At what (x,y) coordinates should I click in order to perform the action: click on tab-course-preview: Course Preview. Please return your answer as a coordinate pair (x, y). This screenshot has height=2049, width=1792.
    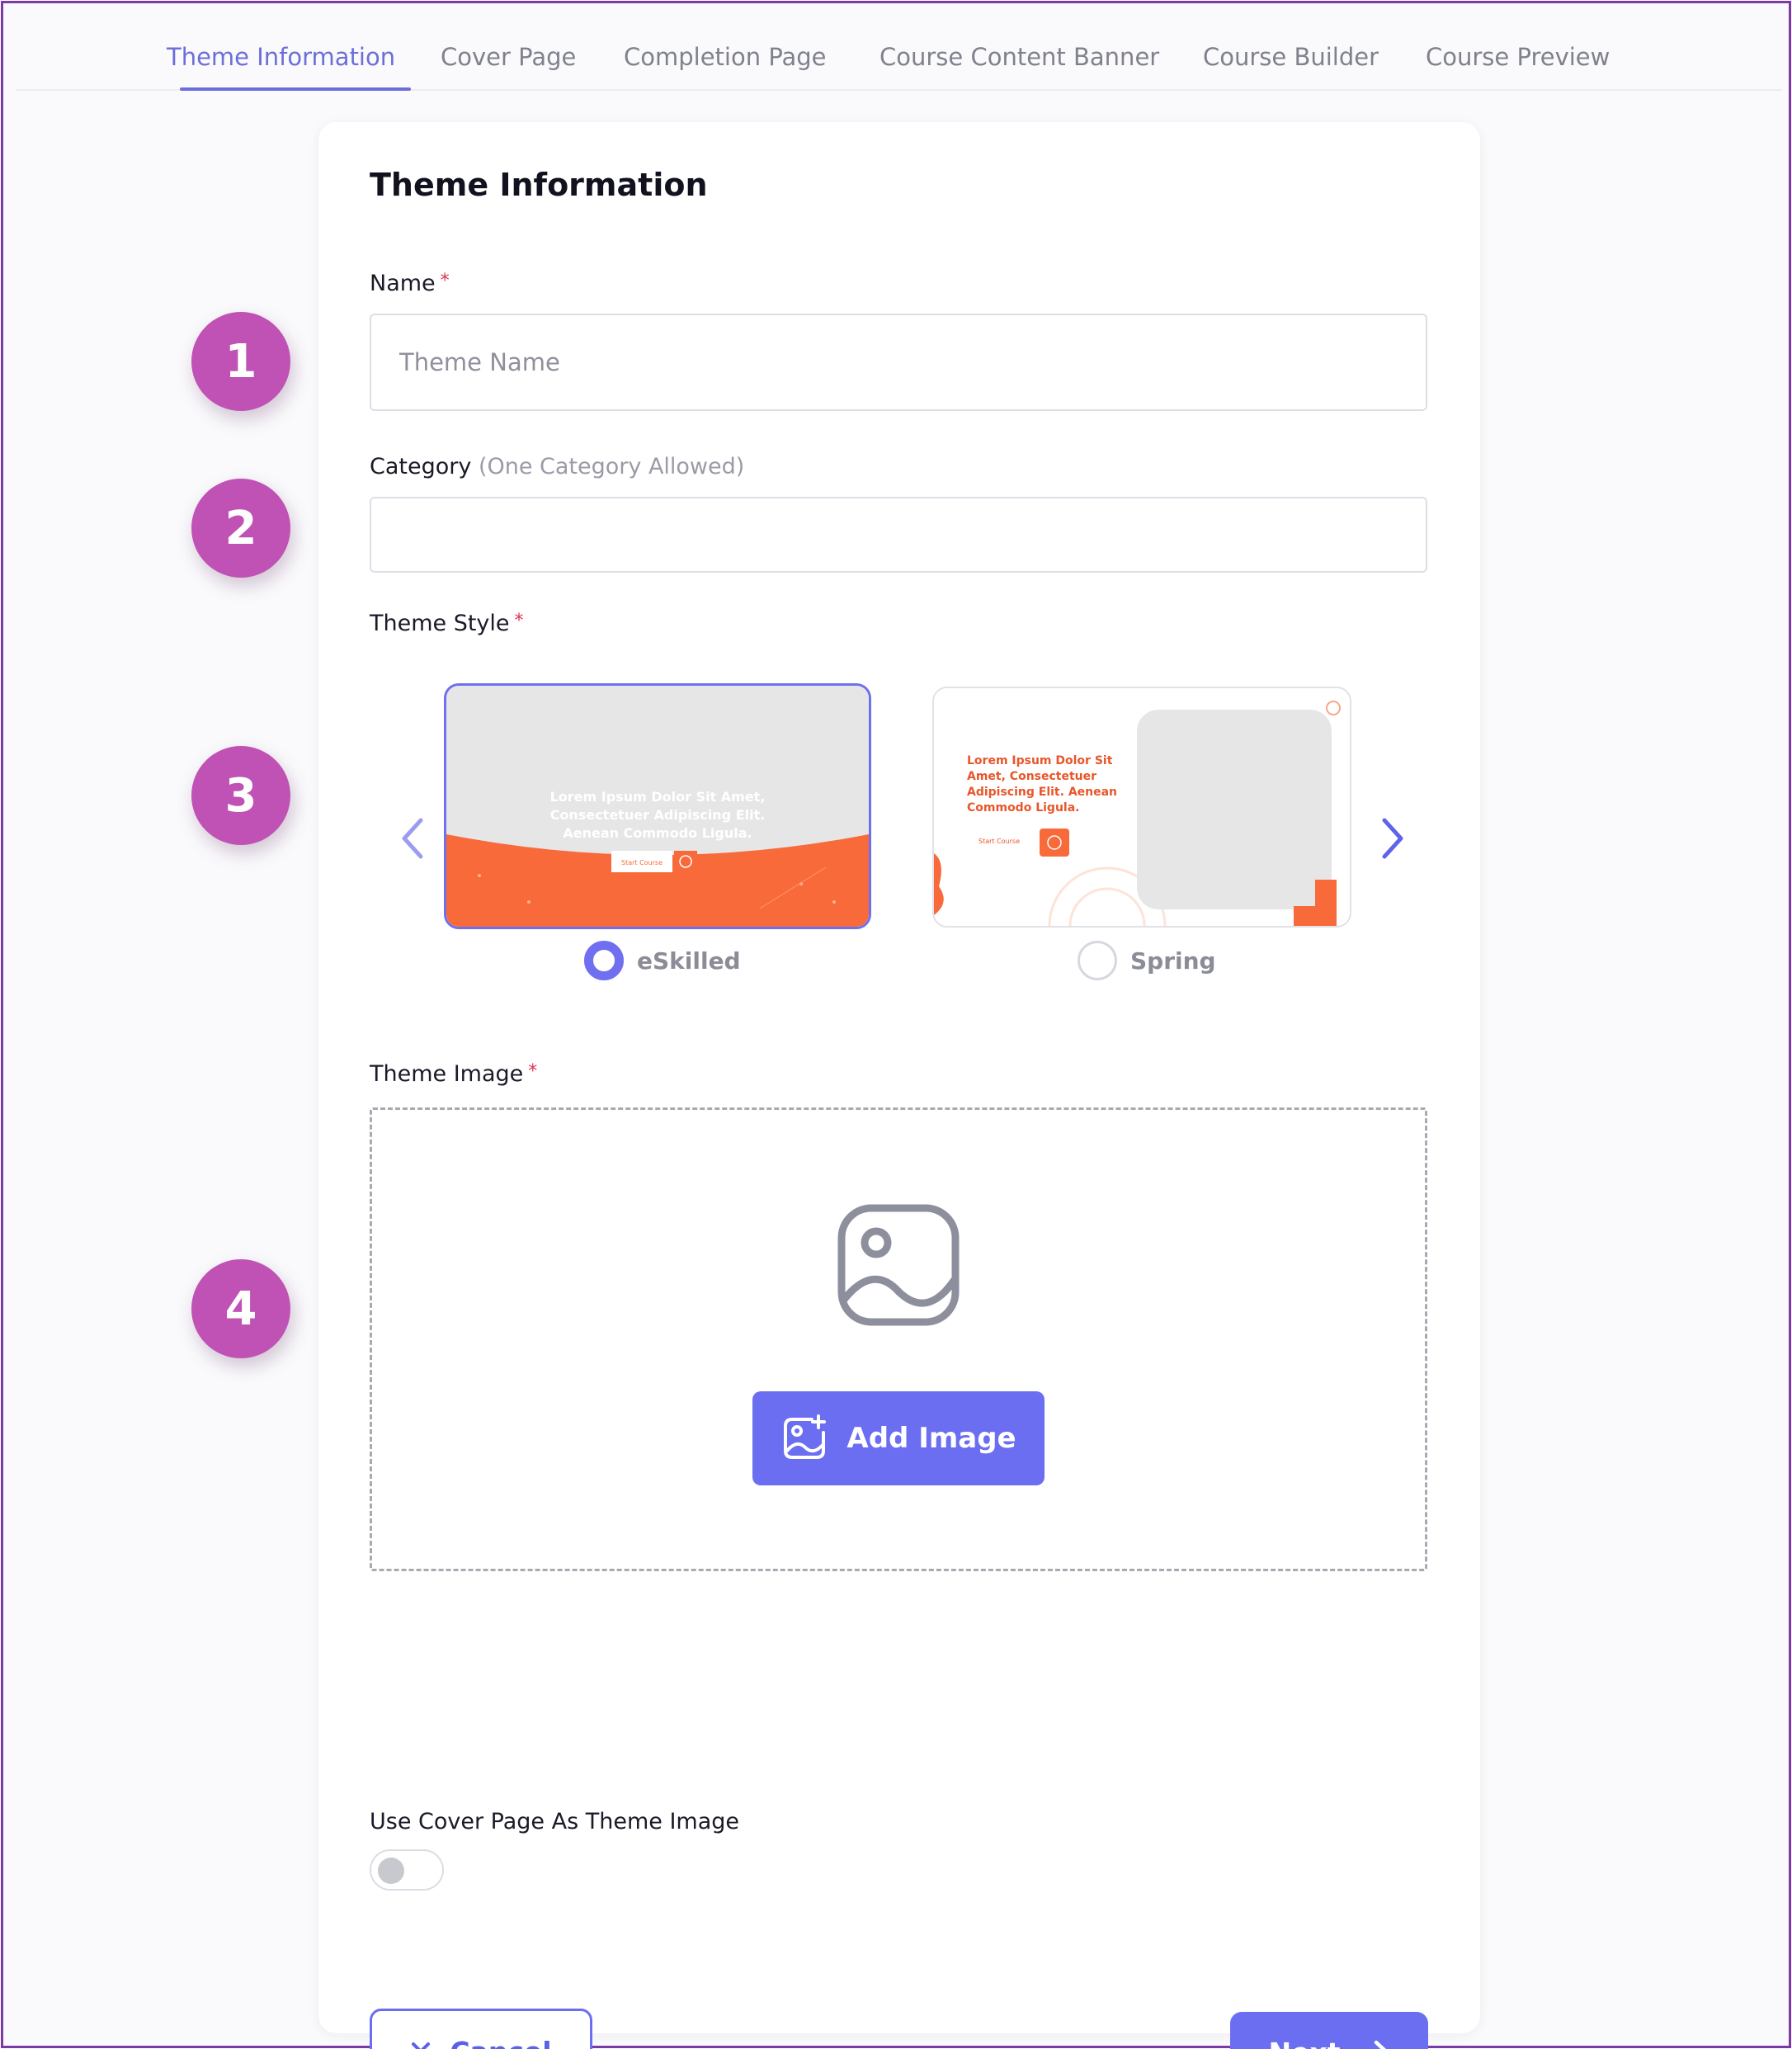
    Looking at the image, I should click on (1518, 57).